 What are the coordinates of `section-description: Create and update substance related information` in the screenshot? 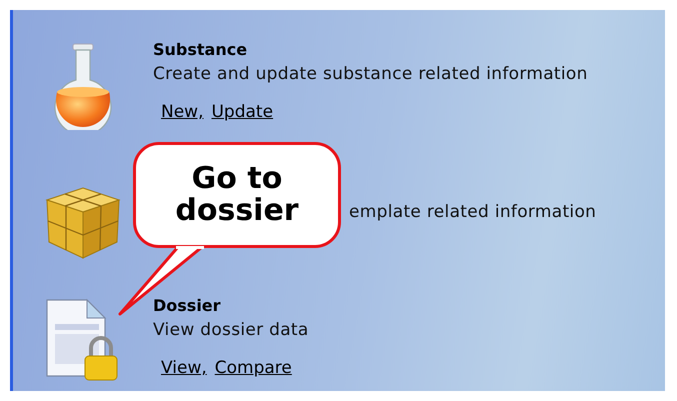 It's located at (370, 74).